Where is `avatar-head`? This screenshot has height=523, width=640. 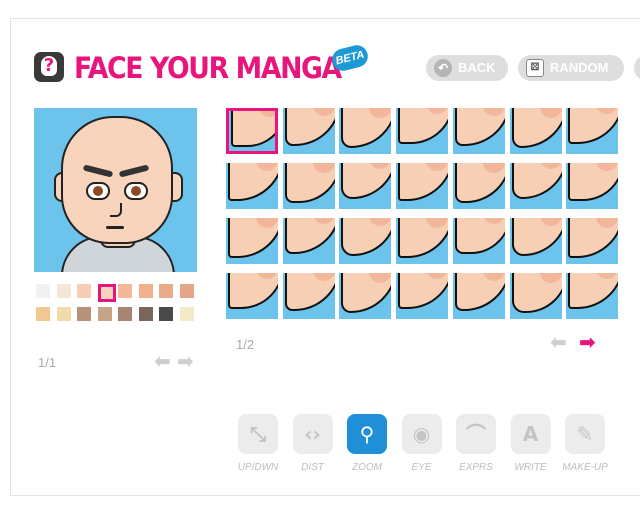 avatar-head is located at coordinates (117, 180).